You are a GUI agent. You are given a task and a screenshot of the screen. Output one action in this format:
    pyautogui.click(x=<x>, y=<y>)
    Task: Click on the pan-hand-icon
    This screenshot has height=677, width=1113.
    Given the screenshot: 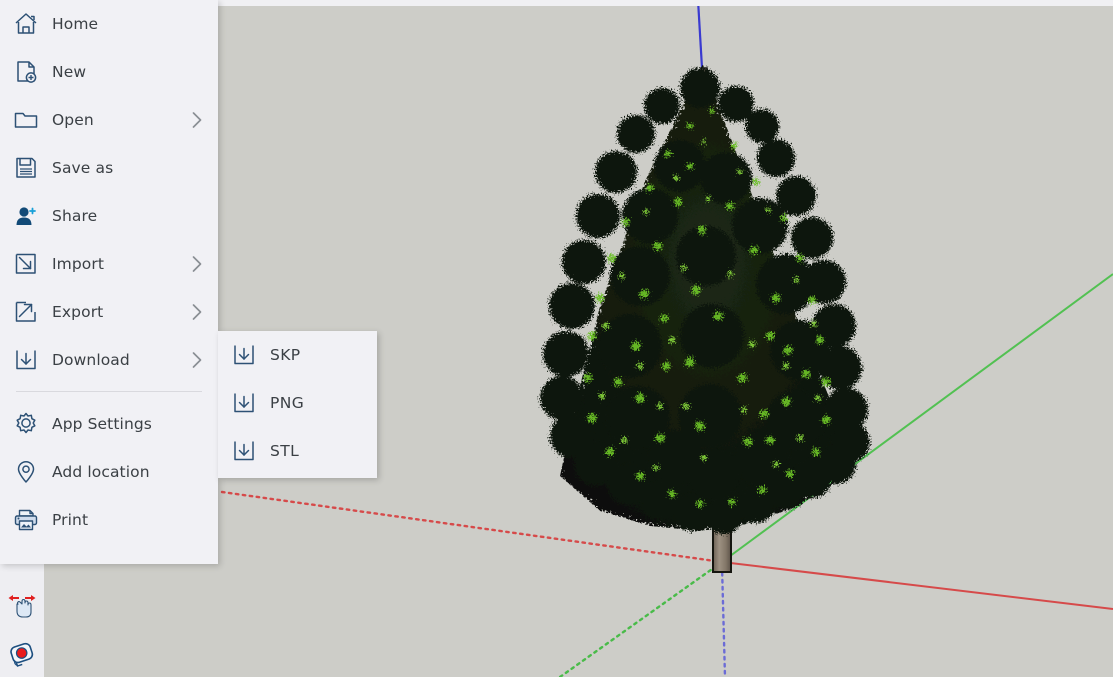 What is the action you would take?
    pyautogui.click(x=22, y=606)
    